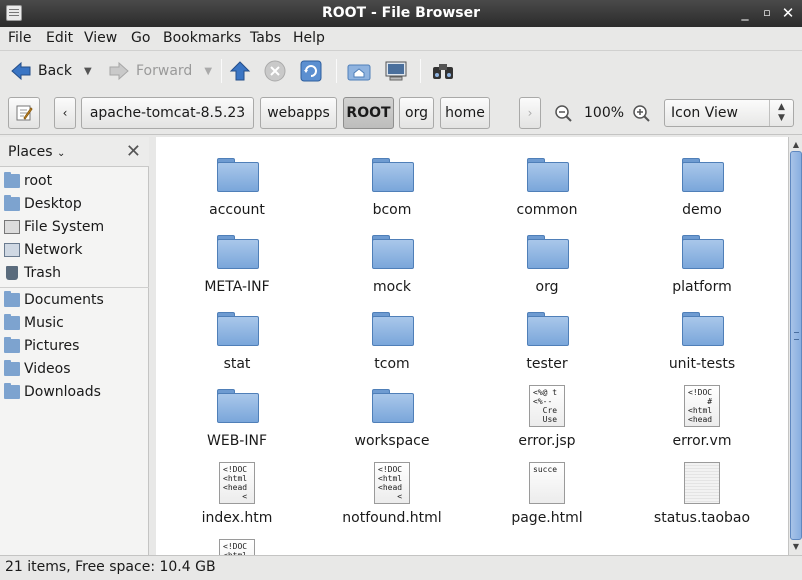  Describe the element at coordinates (88, 71) in the screenshot. I see `back-history-dropdown: ▼` at that location.